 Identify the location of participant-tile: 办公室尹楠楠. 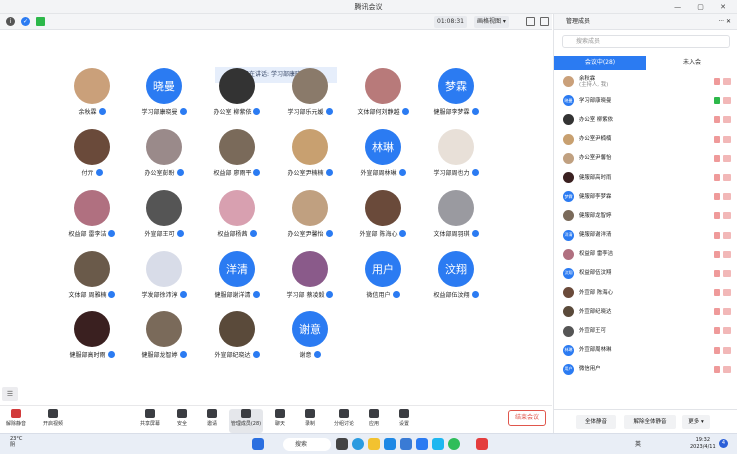
(310, 155).